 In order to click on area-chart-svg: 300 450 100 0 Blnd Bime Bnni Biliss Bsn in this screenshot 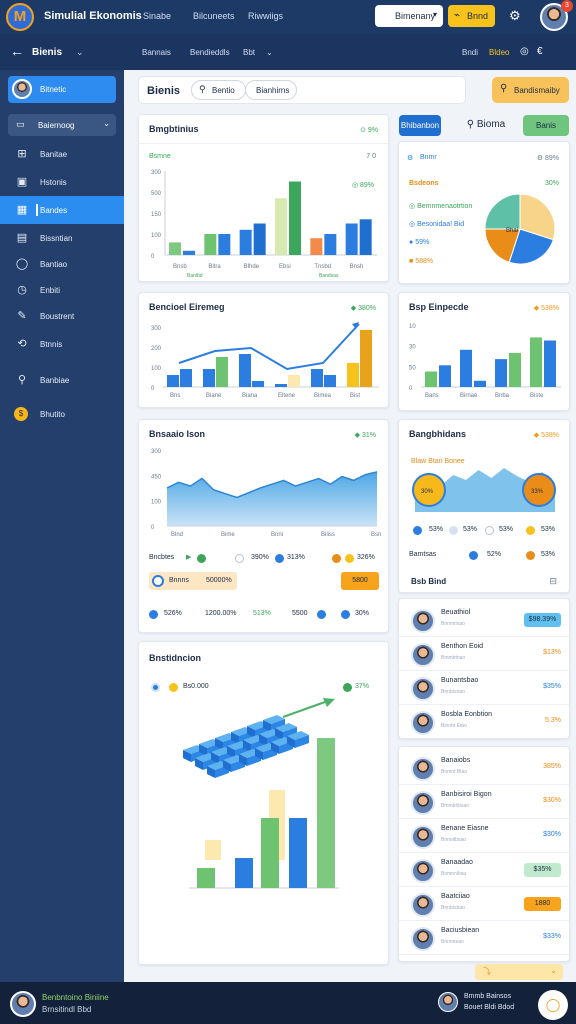, I will do `click(266, 493)`.